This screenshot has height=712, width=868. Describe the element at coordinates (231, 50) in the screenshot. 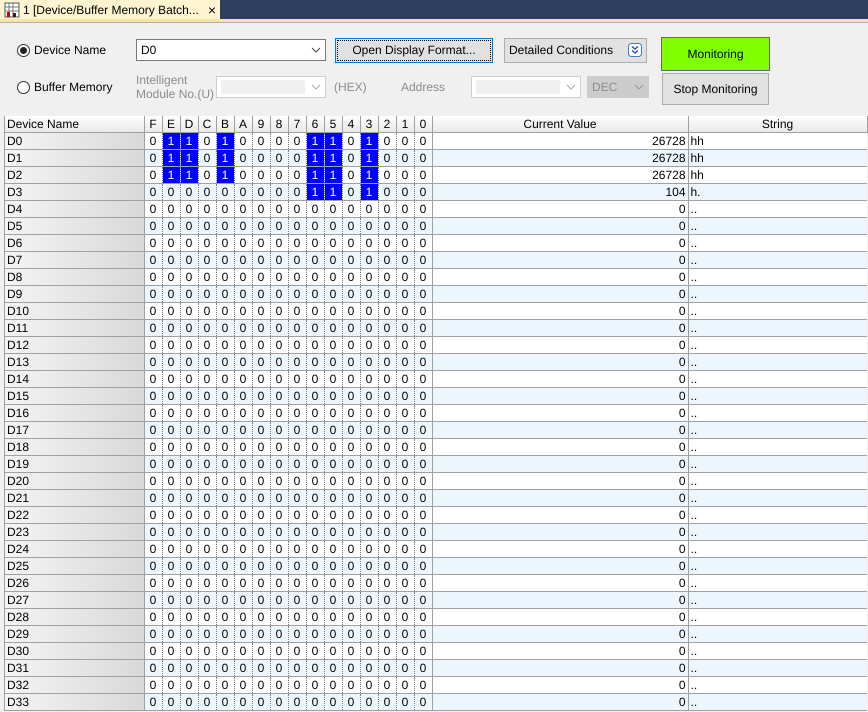

I see `device-name-field: D0` at that location.